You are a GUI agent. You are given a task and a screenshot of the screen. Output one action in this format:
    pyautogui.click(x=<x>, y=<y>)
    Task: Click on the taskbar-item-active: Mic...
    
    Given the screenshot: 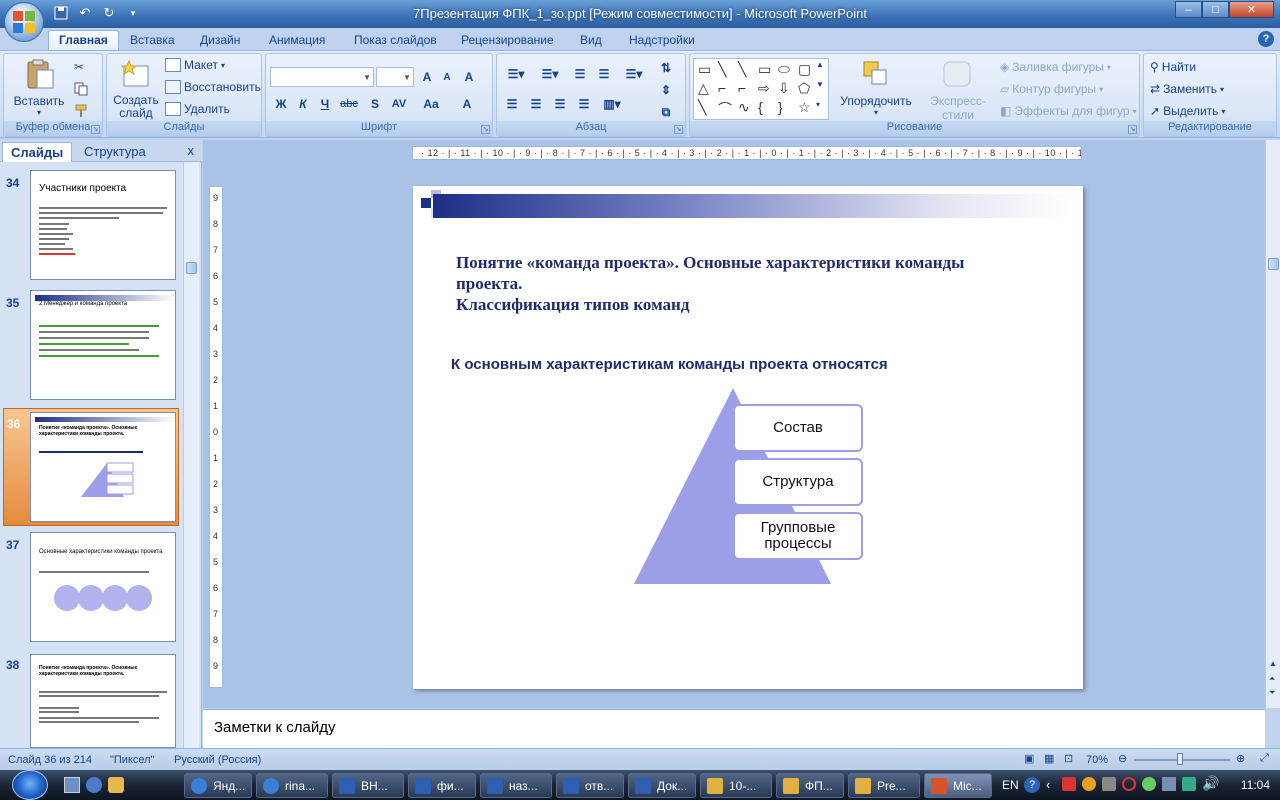 What is the action you would take?
    pyautogui.click(x=958, y=785)
    